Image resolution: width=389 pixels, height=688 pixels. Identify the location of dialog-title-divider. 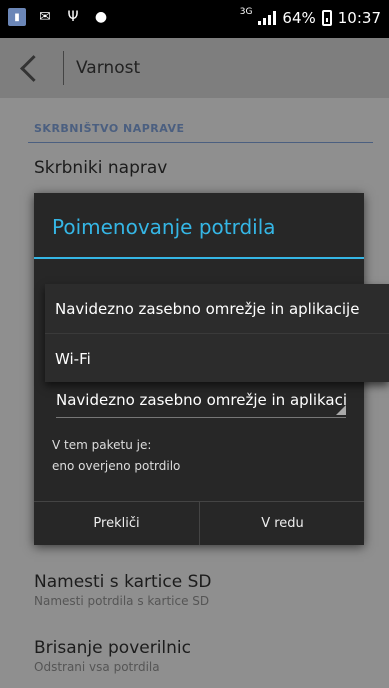
(199, 258).